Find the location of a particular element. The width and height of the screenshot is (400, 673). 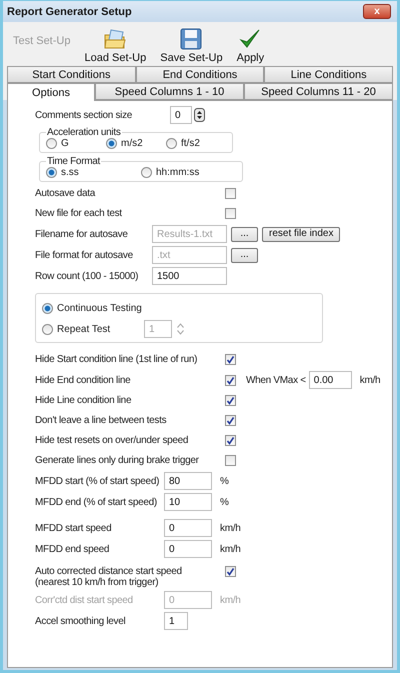

field-label: Corr'ctd dist start speed is located at coordinates (84, 600).